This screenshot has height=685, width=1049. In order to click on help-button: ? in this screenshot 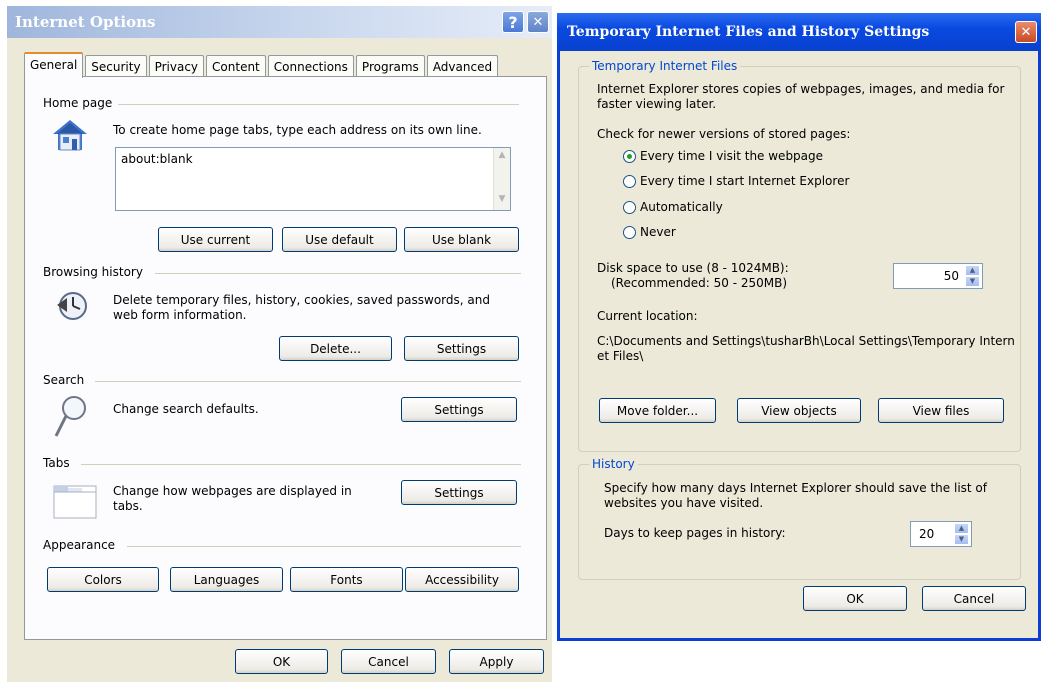, I will do `click(513, 22)`.